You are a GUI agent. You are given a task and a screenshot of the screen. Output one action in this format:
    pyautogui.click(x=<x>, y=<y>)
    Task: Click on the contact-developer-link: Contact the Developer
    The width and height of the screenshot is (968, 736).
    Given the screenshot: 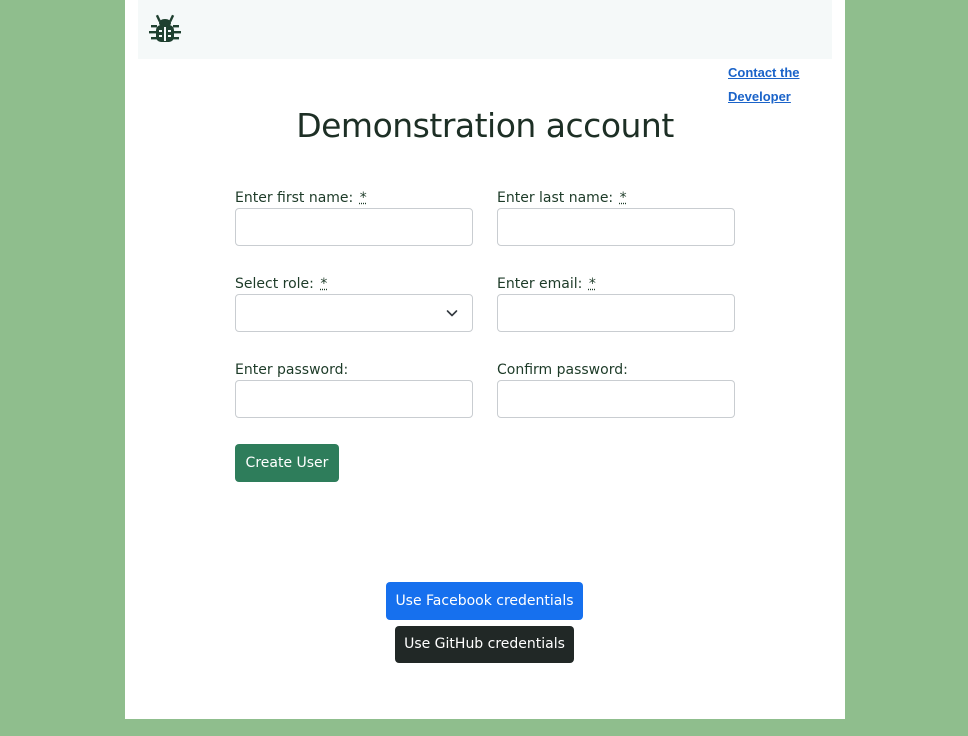 What is the action you would take?
    pyautogui.click(x=773, y=85)
    